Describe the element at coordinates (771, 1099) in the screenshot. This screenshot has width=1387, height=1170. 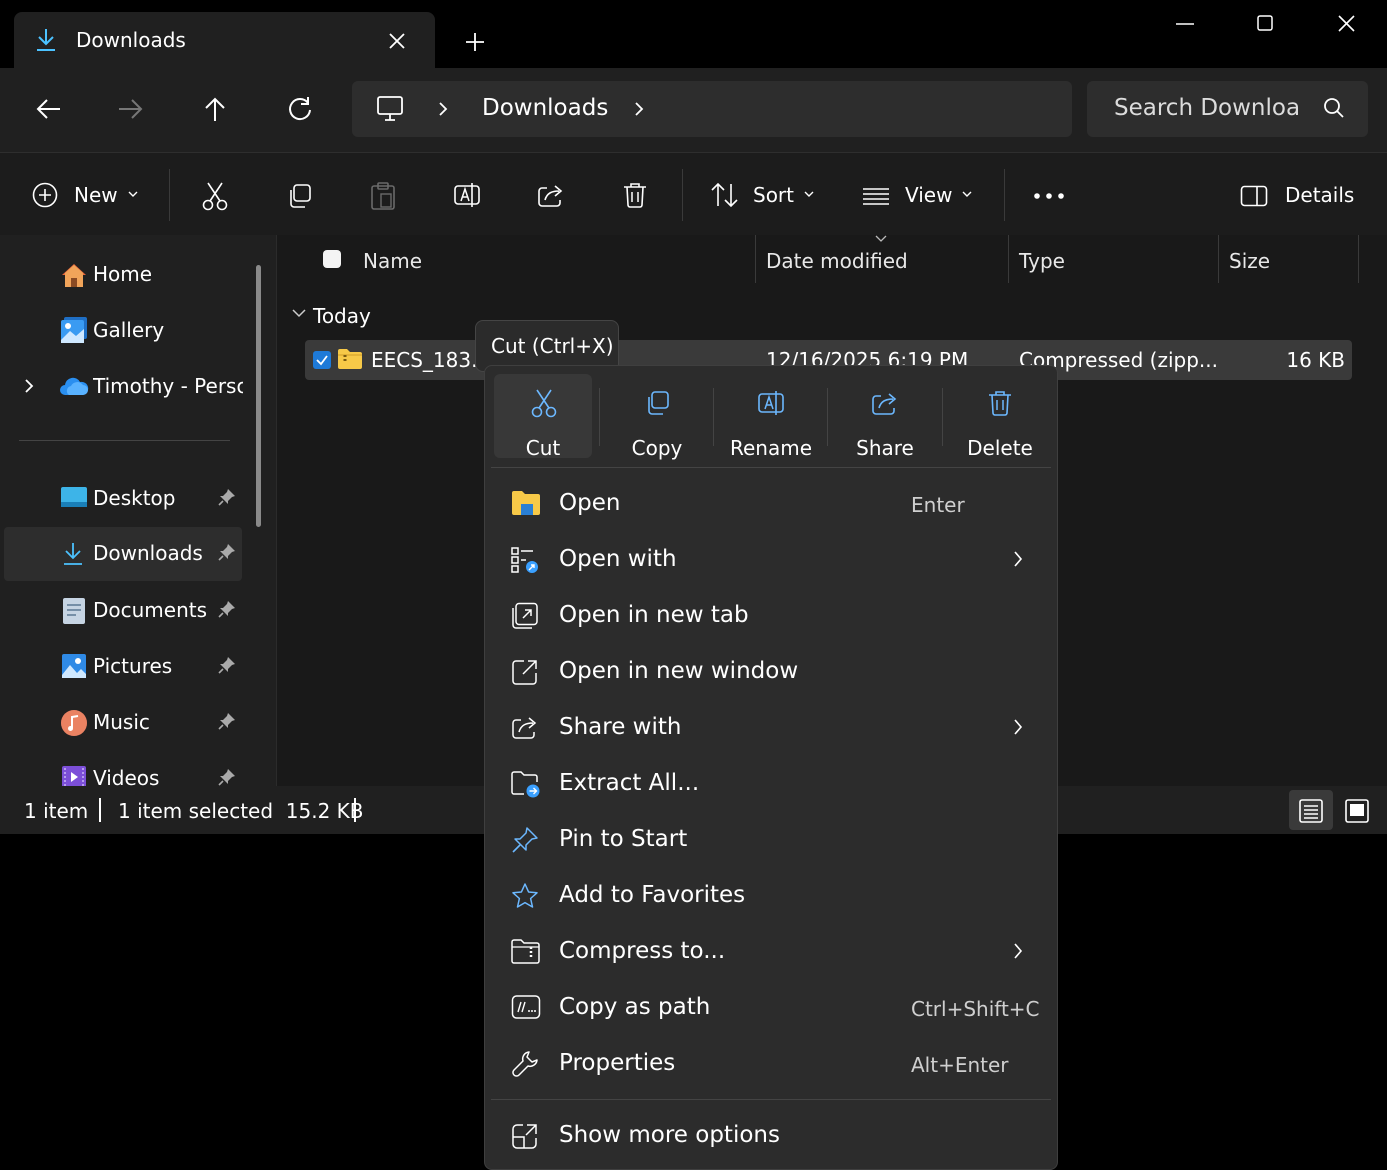
I see `menu-separator` at that location.